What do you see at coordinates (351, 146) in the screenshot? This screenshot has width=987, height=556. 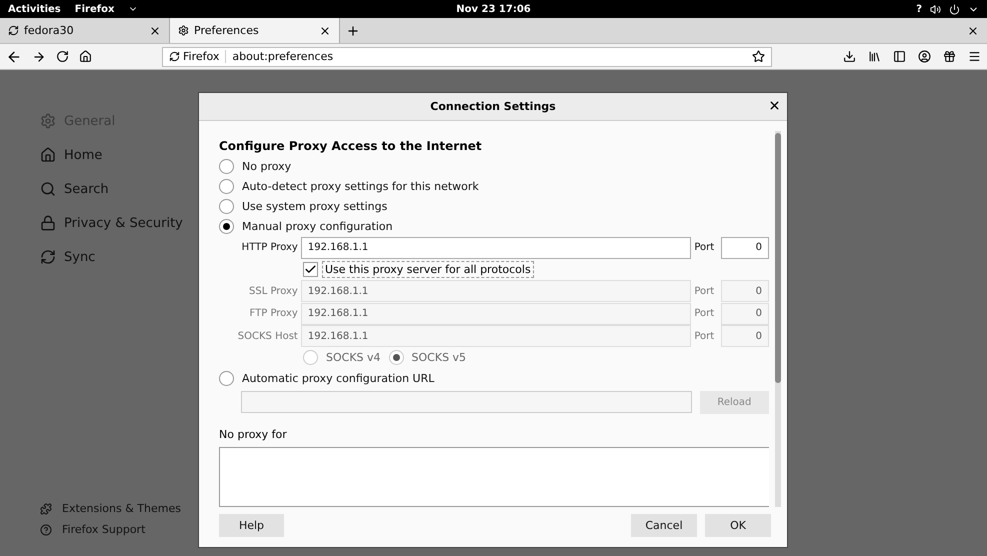 I see `section-heading: Configure Proxy Access to the Internet` at bounding box center [351, 146].